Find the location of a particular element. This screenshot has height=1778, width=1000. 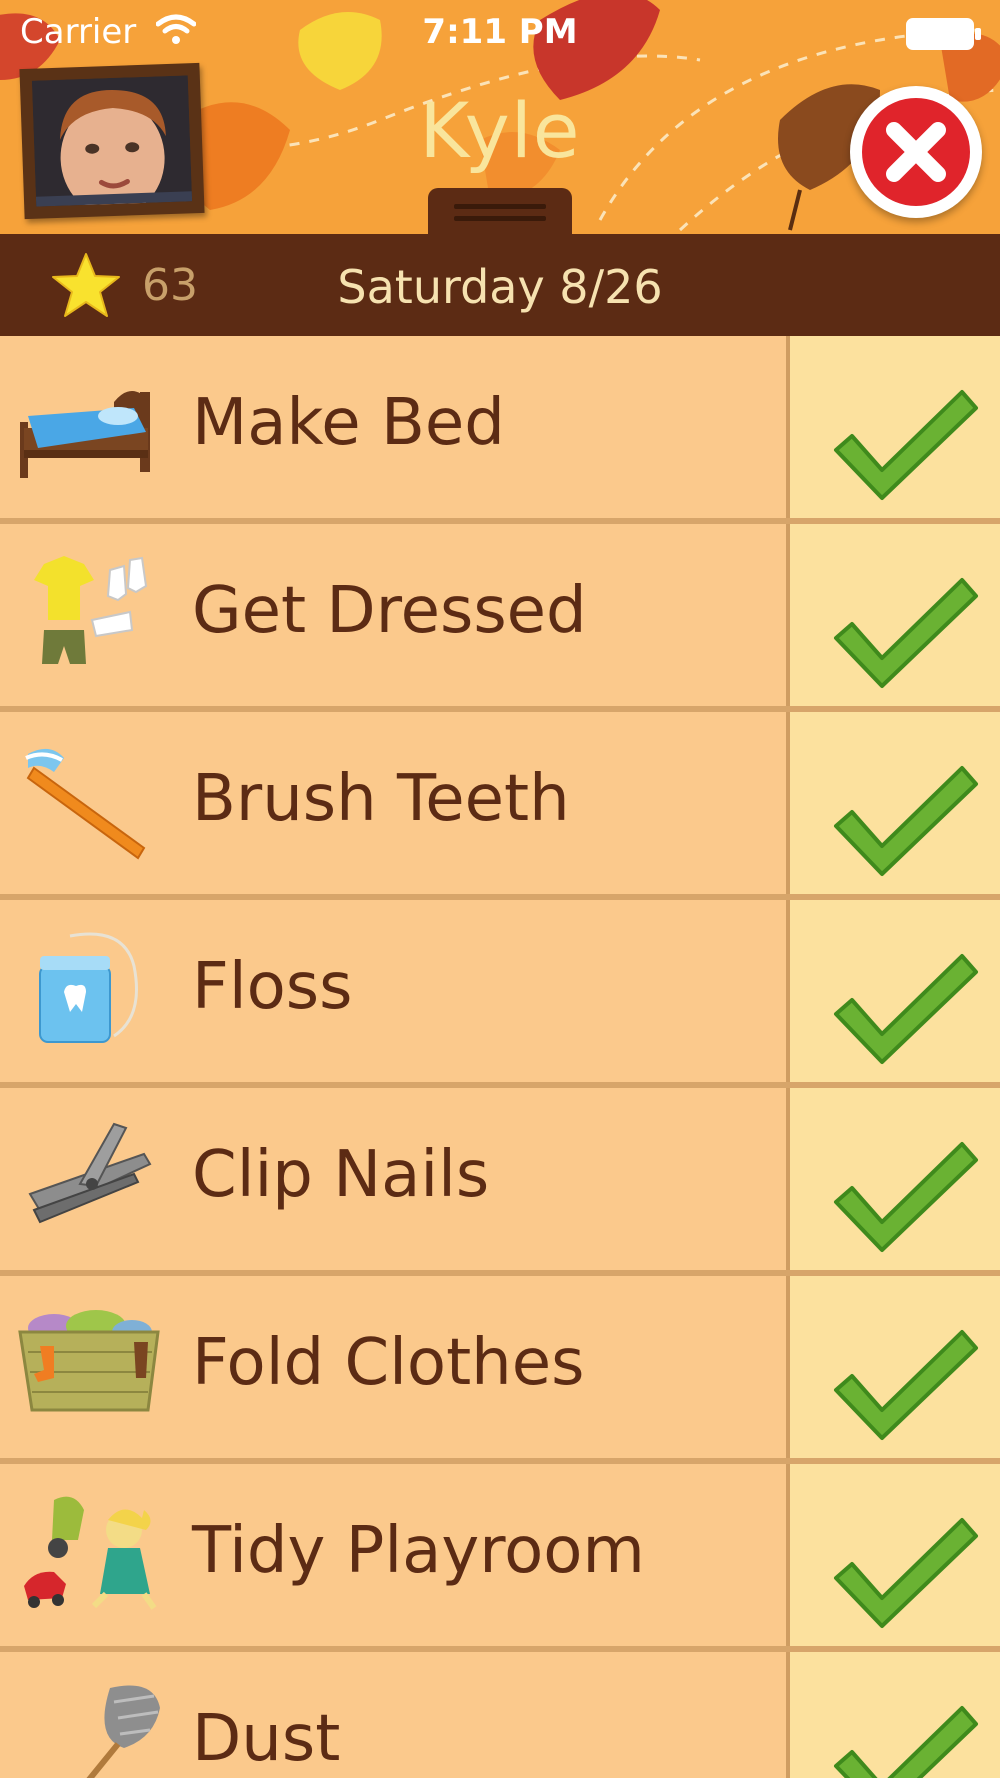

chore-cell: Fold Clothes is located at coordinates (393, 1367).